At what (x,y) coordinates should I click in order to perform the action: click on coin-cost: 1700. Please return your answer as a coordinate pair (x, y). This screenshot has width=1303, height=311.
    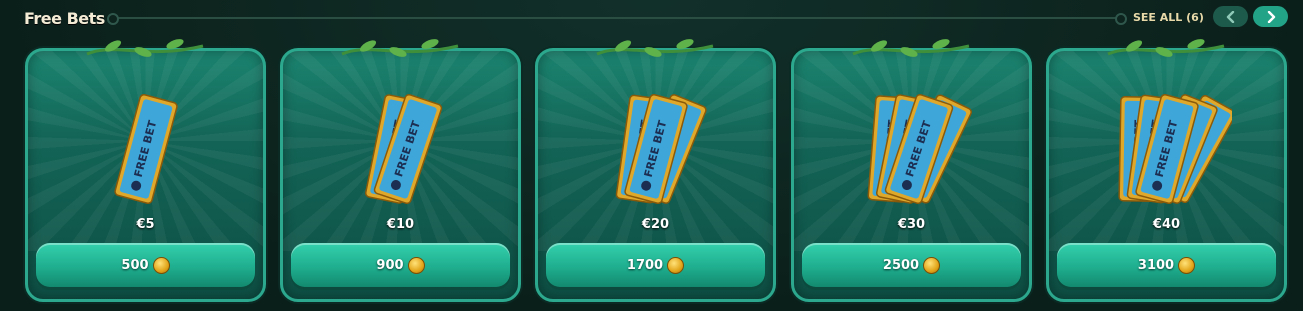
    Looking at the image, I should click on (645, 265).